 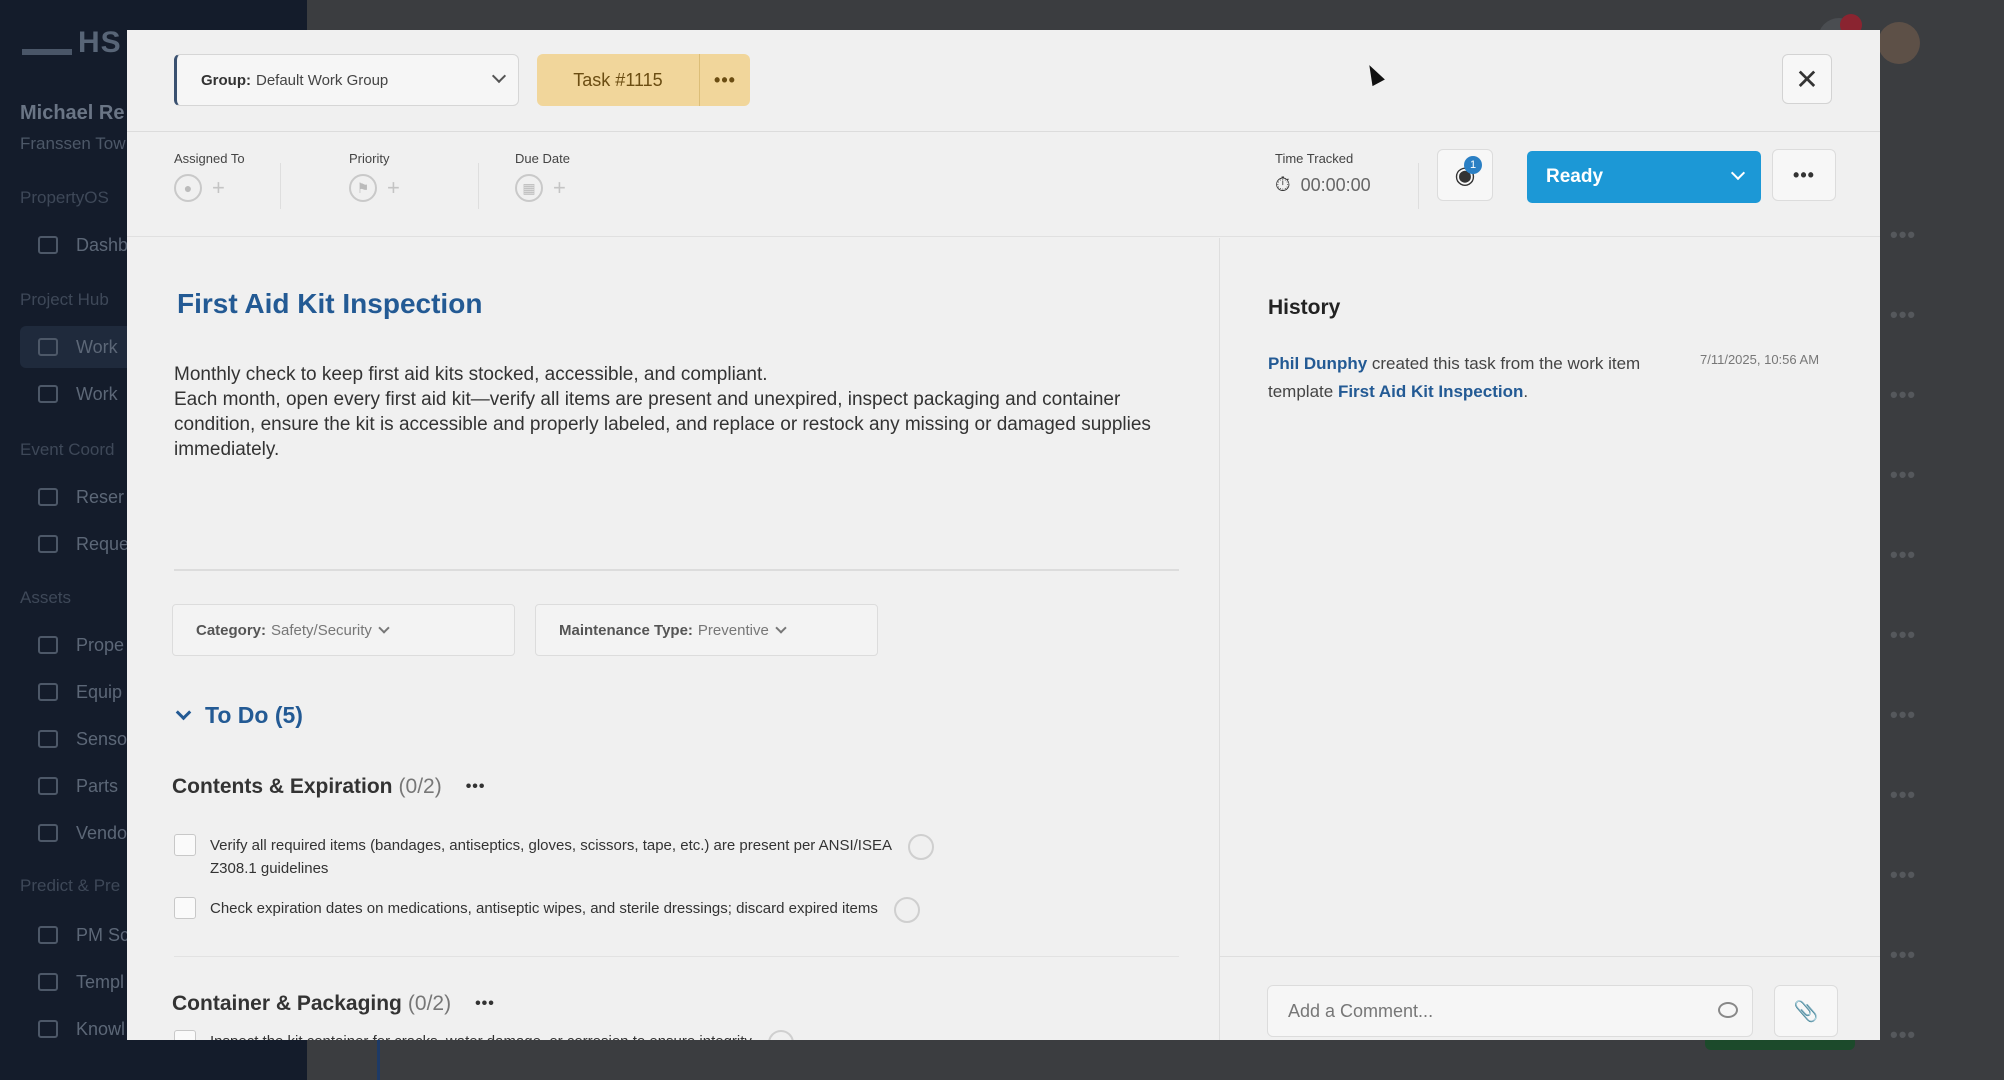 I want to click on group-value: Default Work Group, so click(x=322, y=80).